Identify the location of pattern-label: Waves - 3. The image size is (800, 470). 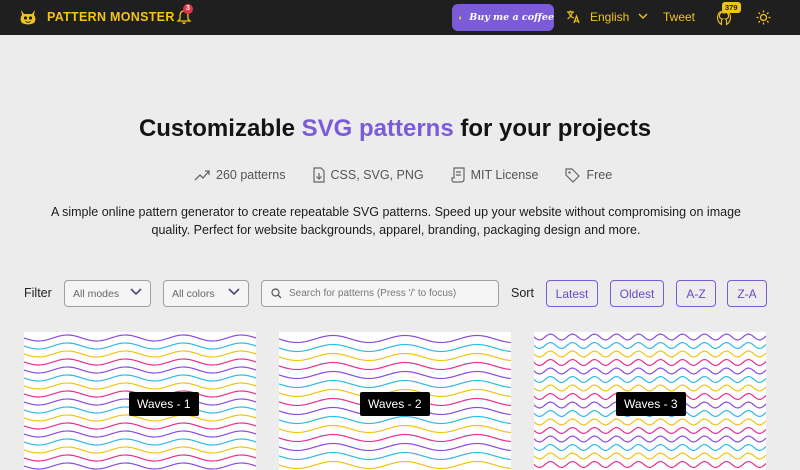
(651, 404).